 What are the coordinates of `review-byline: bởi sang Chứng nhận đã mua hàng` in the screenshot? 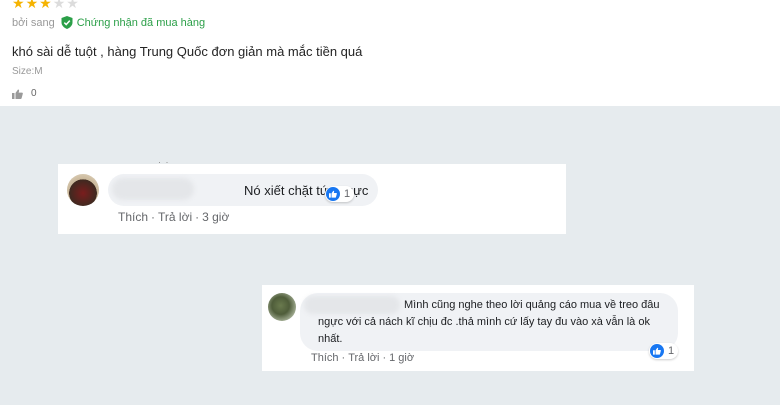 It's located at (108, 22).